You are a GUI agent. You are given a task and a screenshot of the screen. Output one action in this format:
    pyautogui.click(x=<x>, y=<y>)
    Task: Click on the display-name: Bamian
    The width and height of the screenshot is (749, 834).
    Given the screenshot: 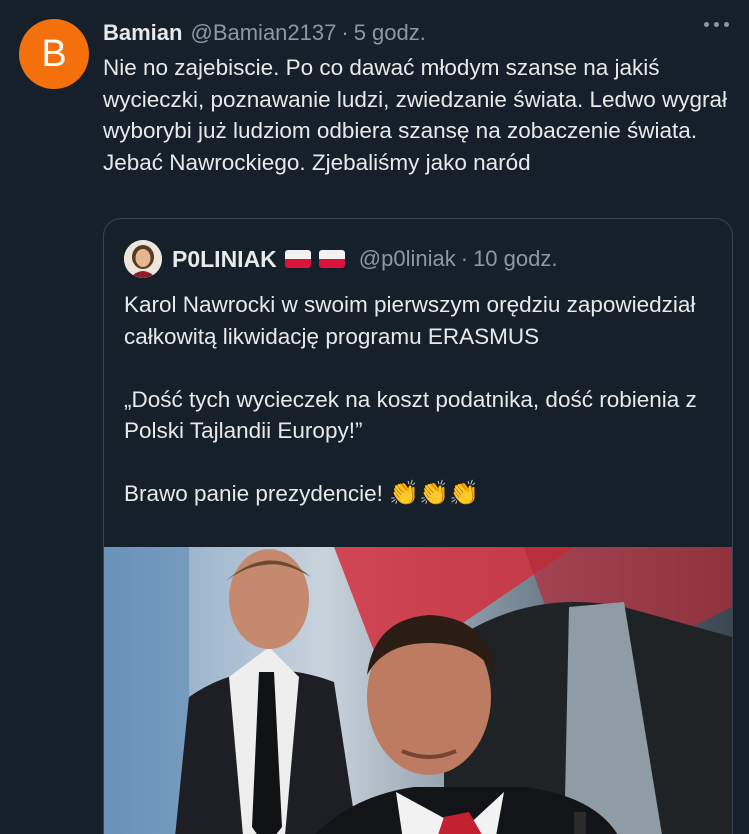 What is the action you would take?
    pyautogui.click(x=142, y=33)
    